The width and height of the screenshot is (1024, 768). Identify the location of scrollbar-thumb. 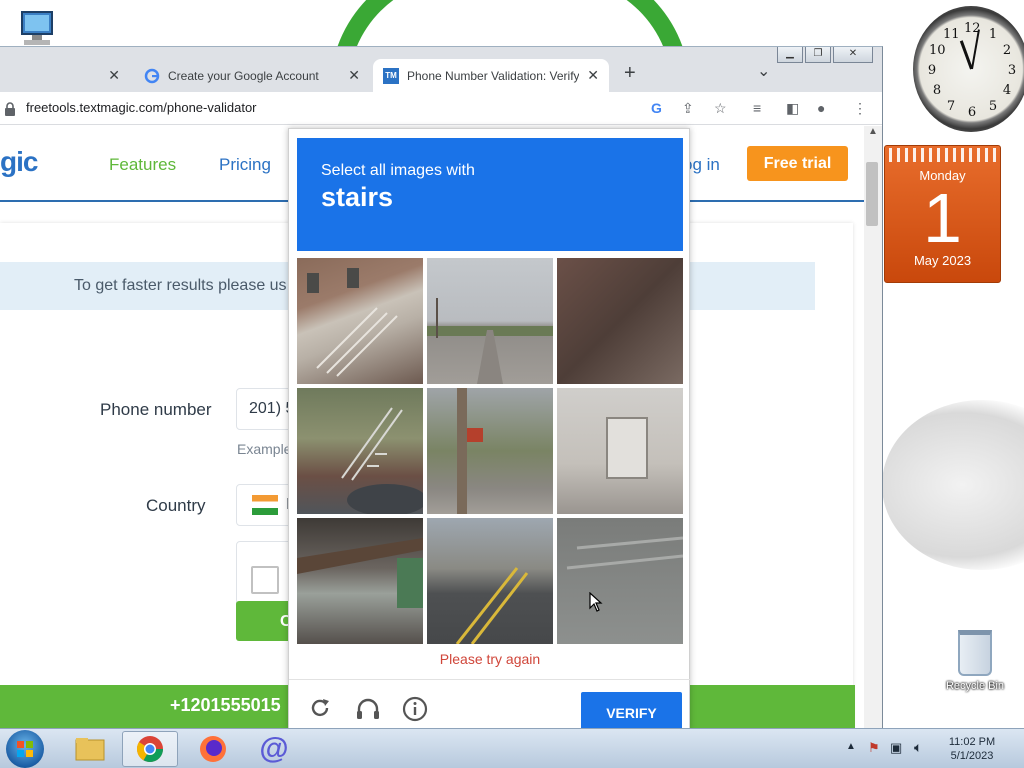
(872, 194).